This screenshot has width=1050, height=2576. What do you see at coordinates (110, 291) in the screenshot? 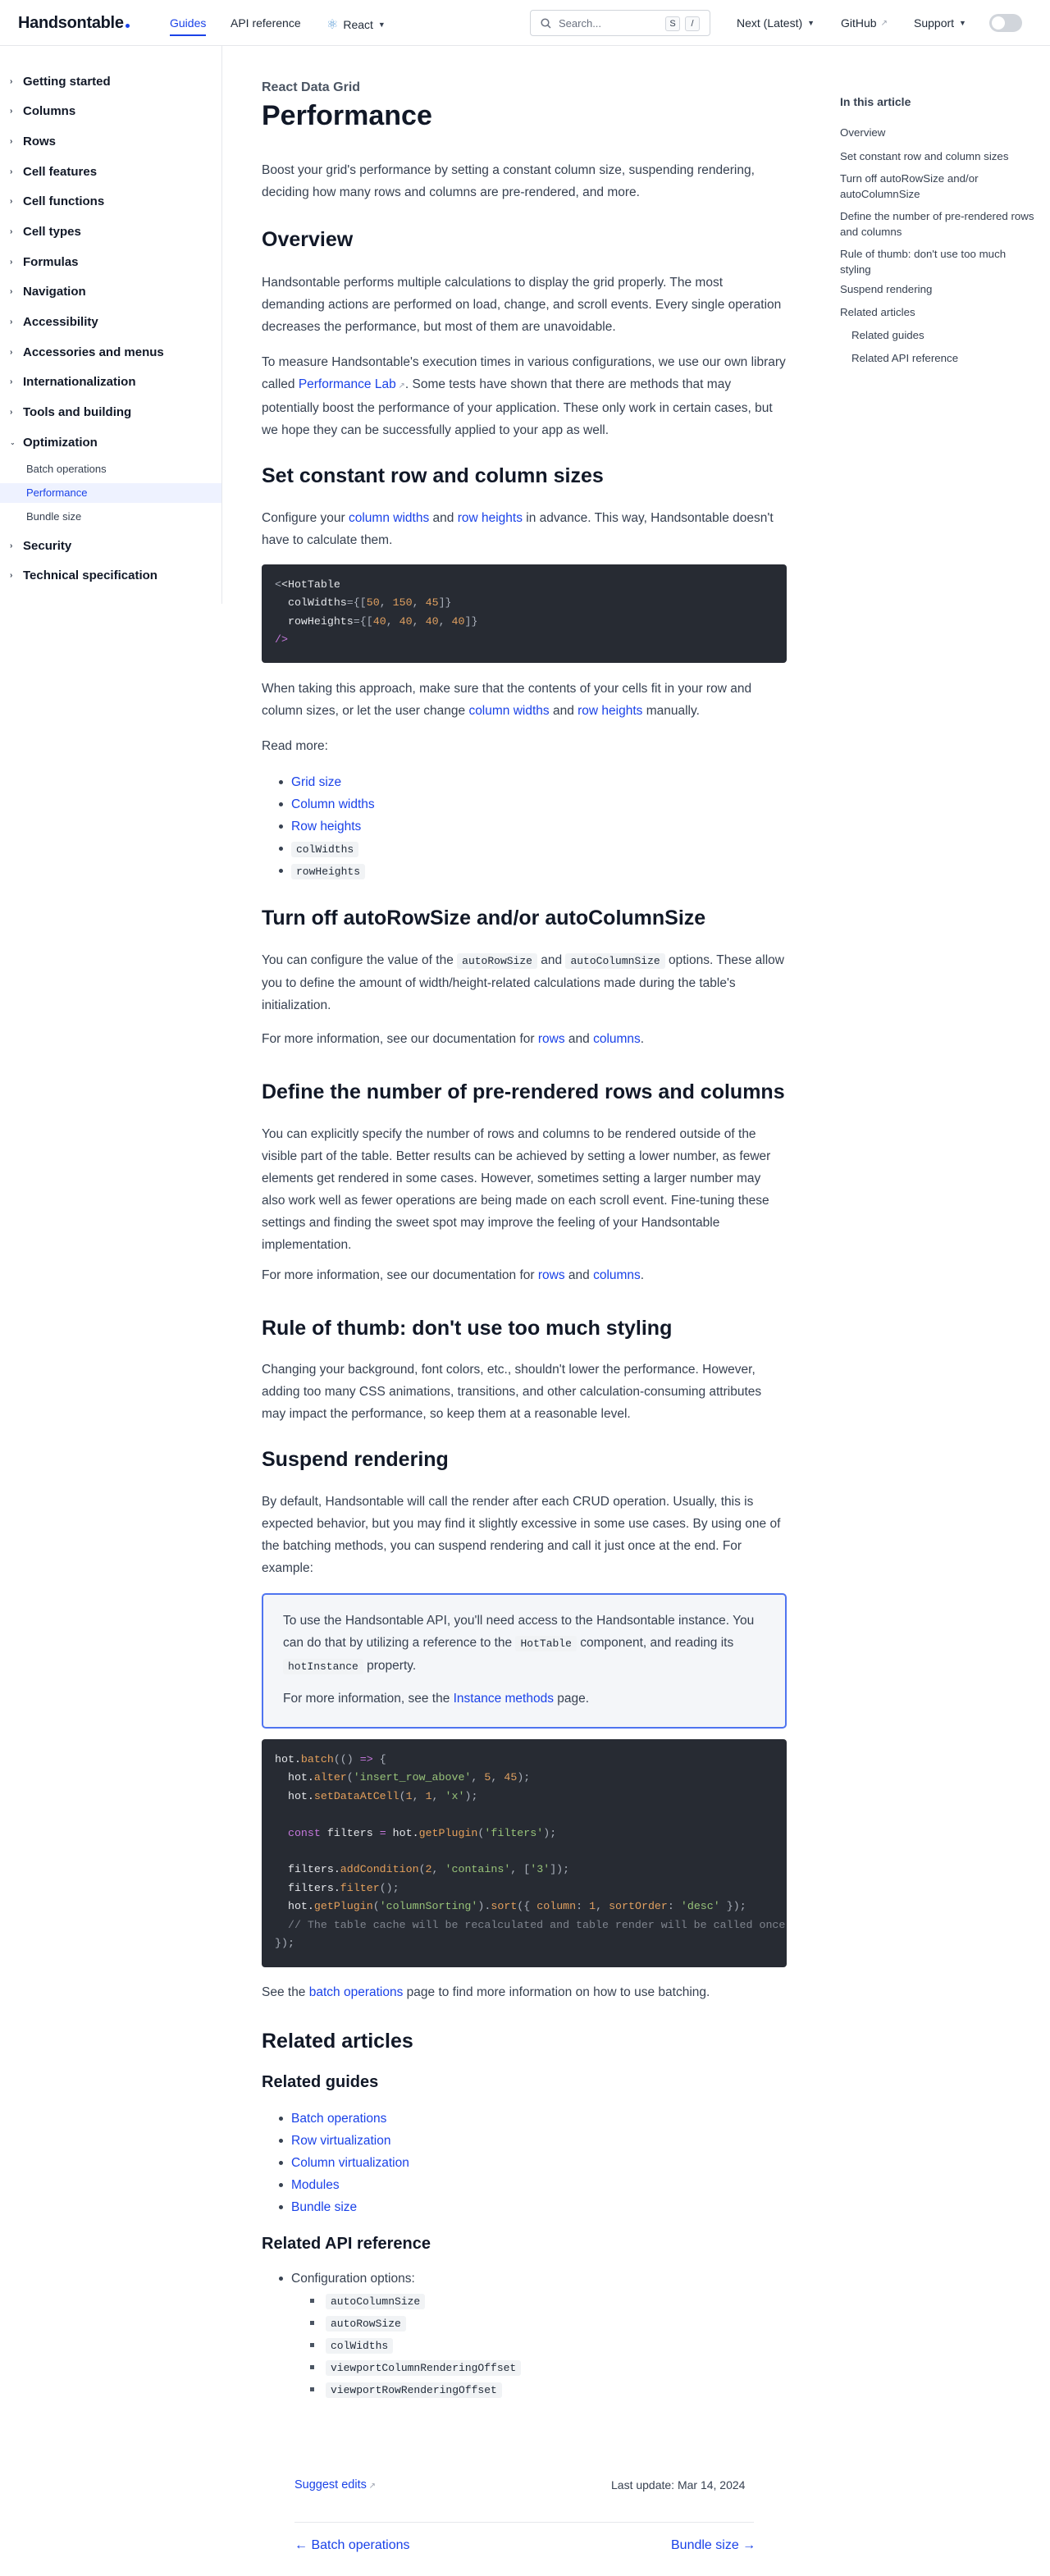
I see `sidebar-item-navigation: › Navigation` at bounding box center [110, 291].